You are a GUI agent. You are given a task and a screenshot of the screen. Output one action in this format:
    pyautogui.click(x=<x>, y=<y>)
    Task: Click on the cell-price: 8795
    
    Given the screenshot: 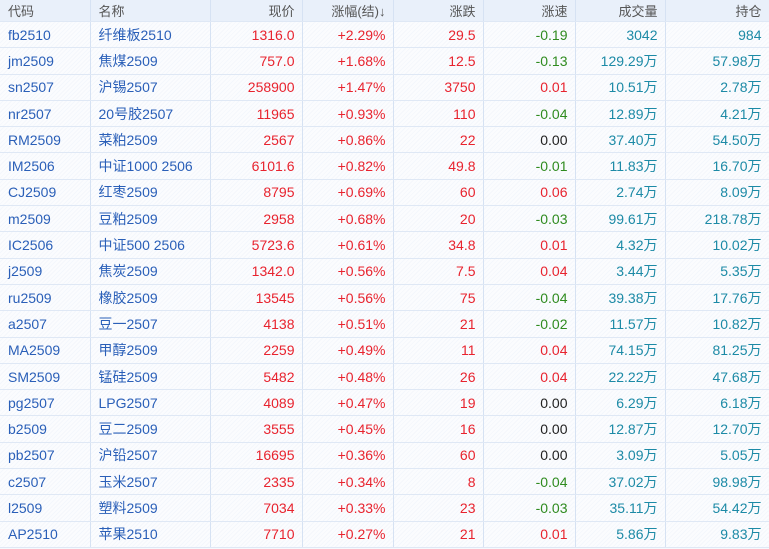 What is the action you would take?
    pyautogui.click(x=256, y=193)
    